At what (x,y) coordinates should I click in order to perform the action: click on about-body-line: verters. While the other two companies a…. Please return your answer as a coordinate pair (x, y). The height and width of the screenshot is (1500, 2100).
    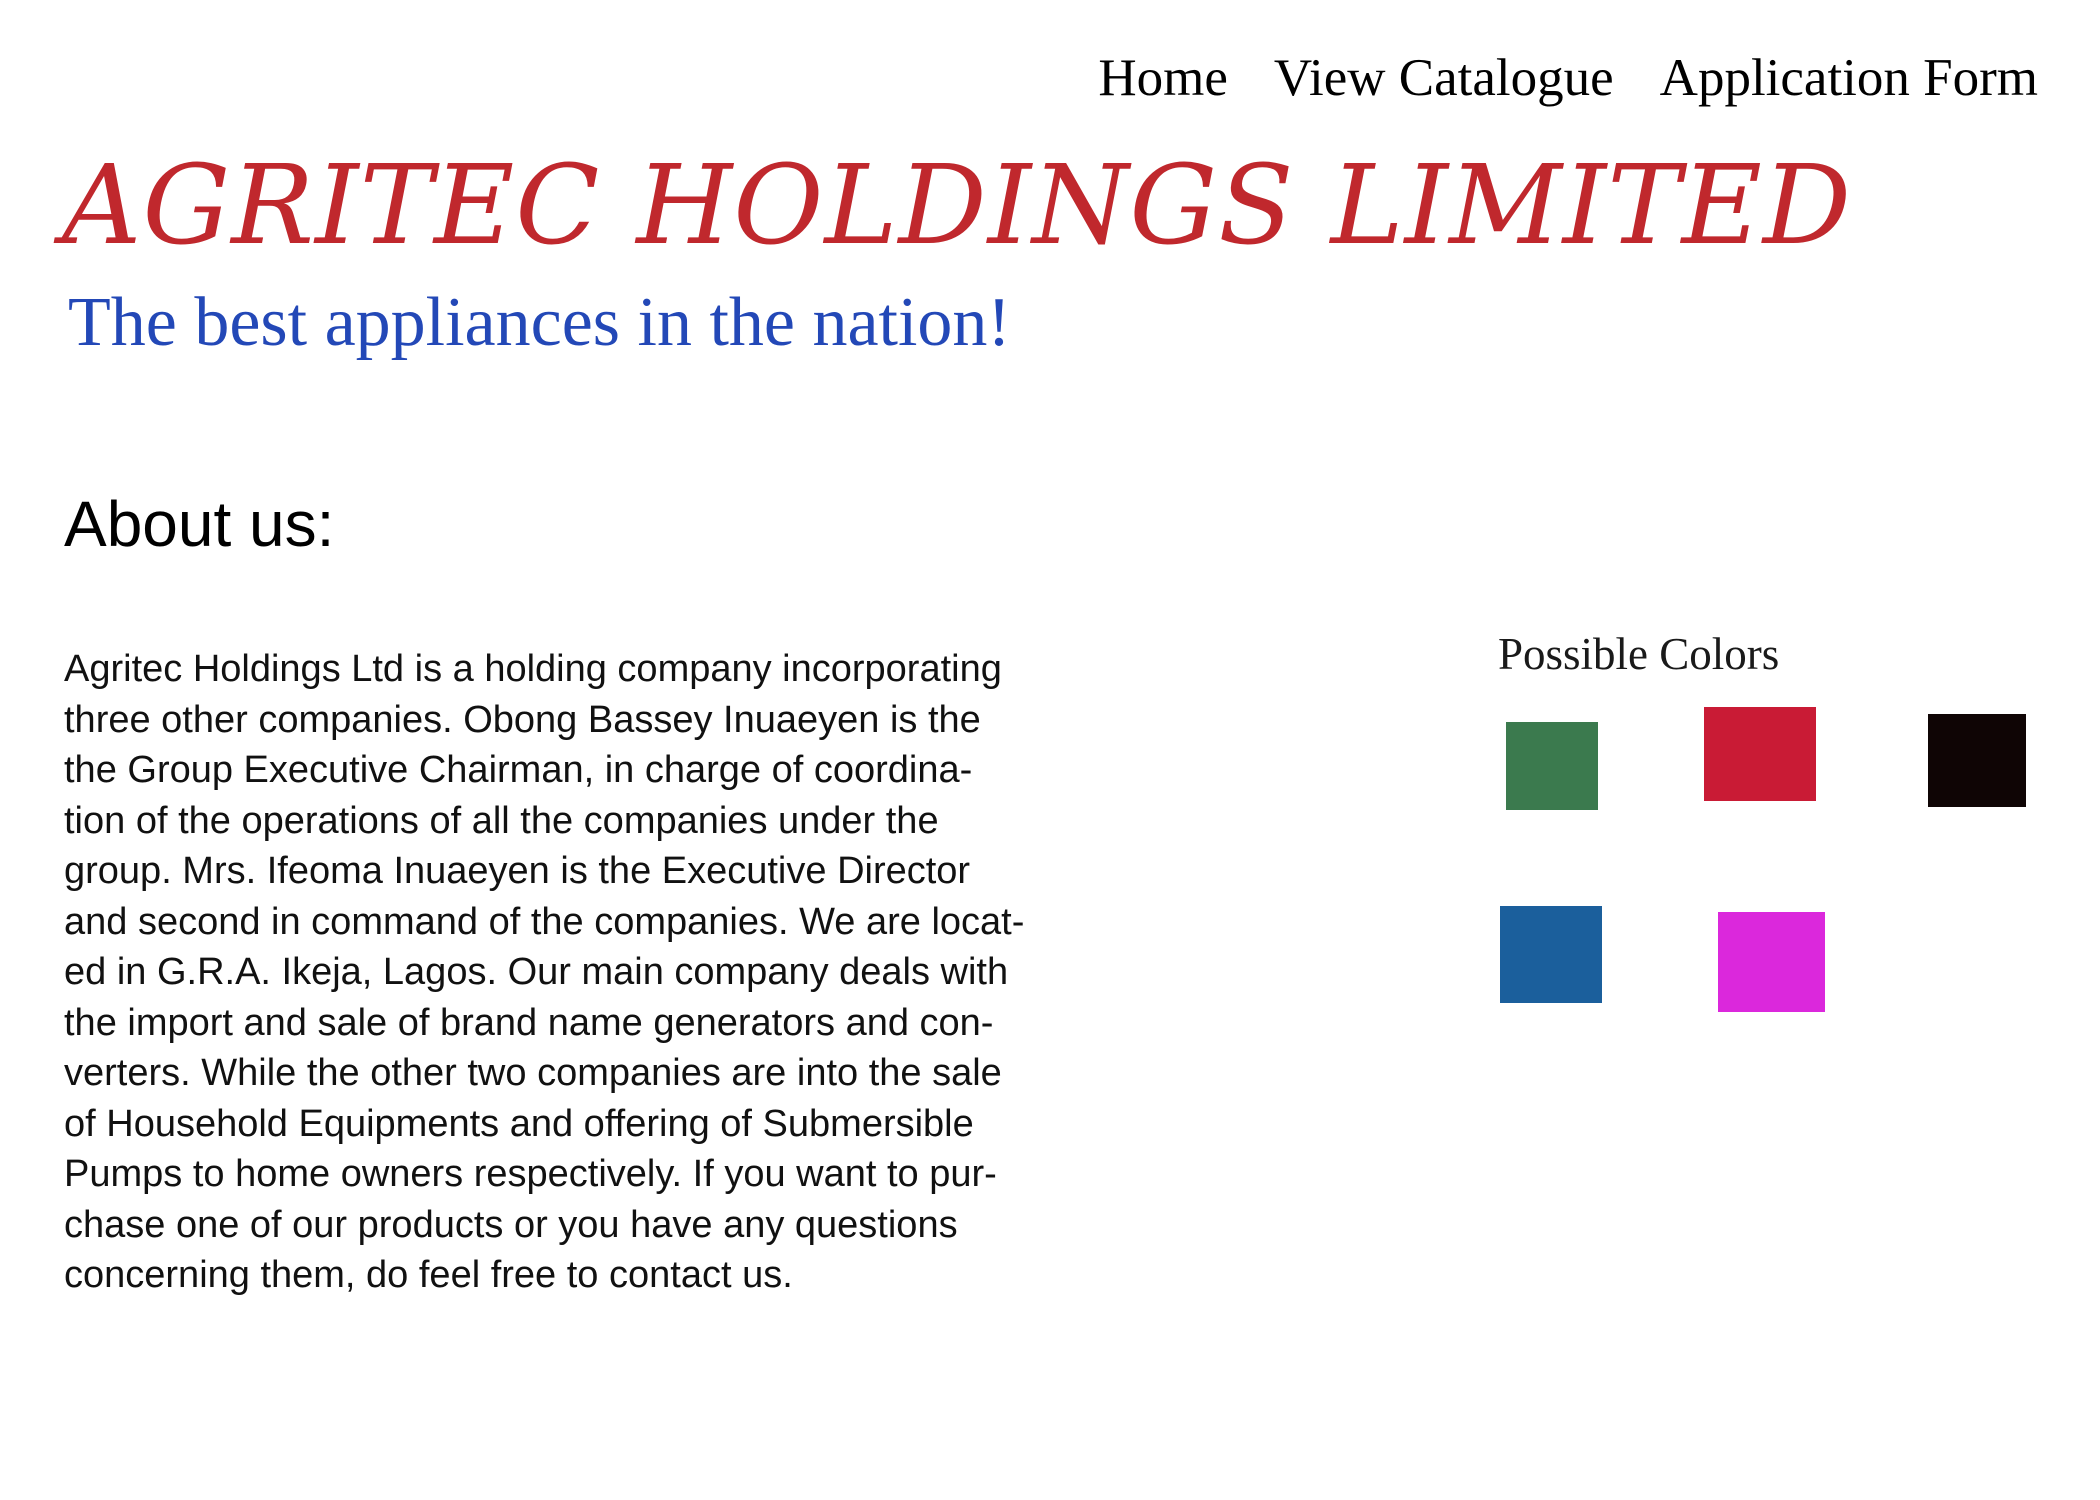
    Looking at the image, I should click on (533, 1073).